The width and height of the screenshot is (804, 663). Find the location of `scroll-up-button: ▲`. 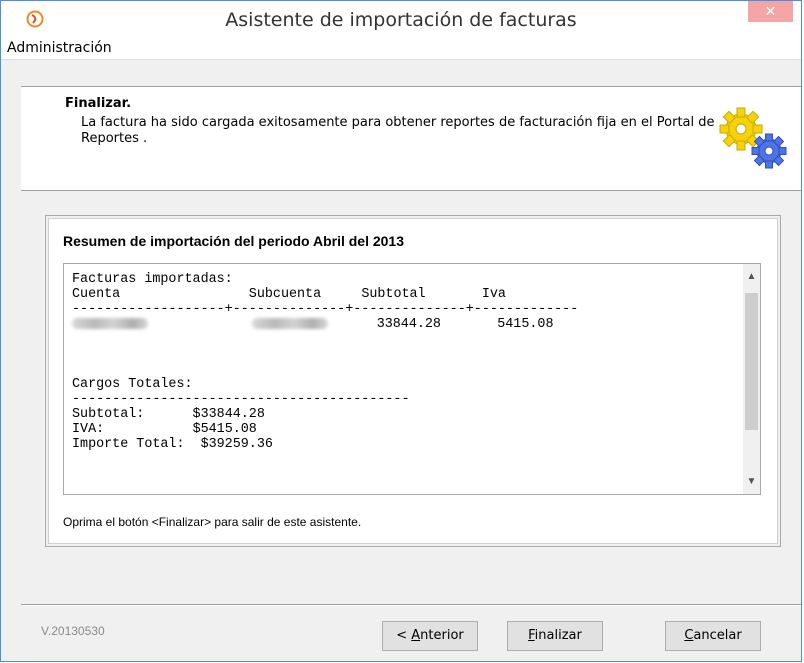

scroll-up-button: ▲ is located at coordinates (751, 276).